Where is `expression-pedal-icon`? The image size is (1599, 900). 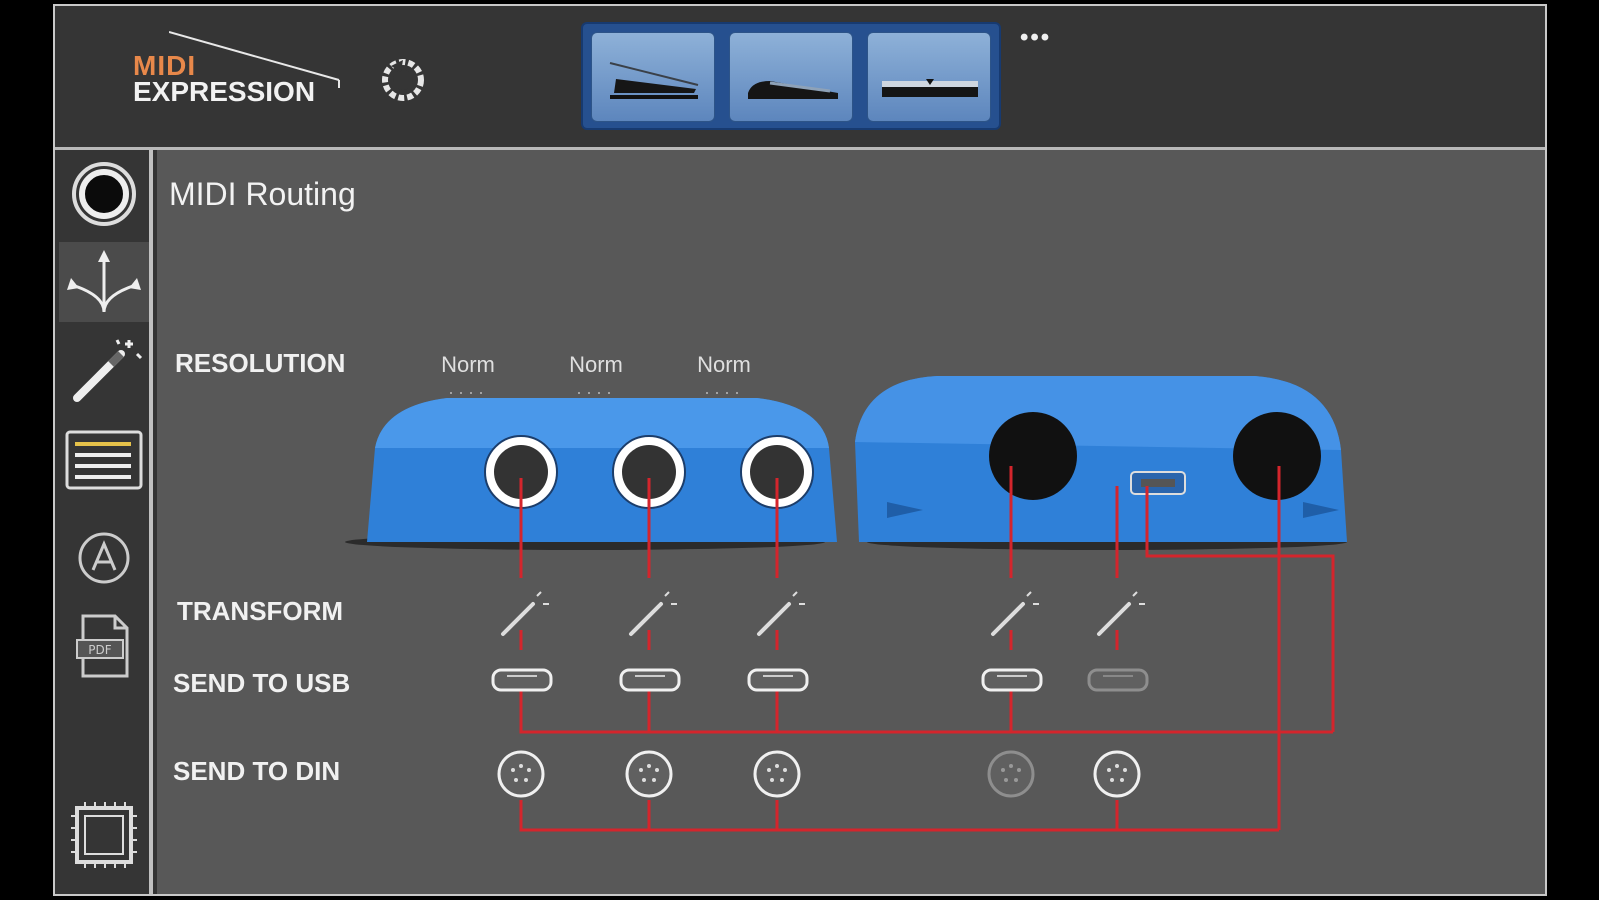 expression-pedal-icon is located at coordinates (654, 80).